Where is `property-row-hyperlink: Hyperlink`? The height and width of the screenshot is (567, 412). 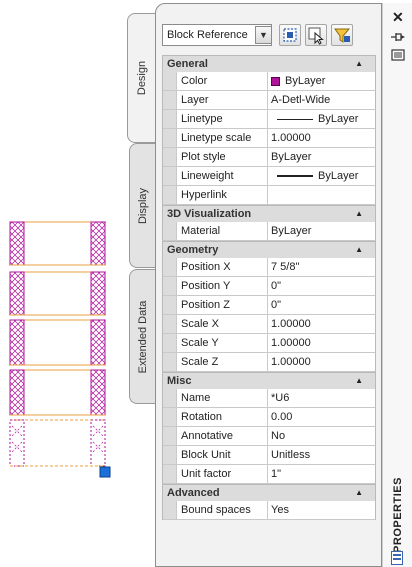 property-row-hyperlink: Hyperlink is located at coordinates (269, 195).